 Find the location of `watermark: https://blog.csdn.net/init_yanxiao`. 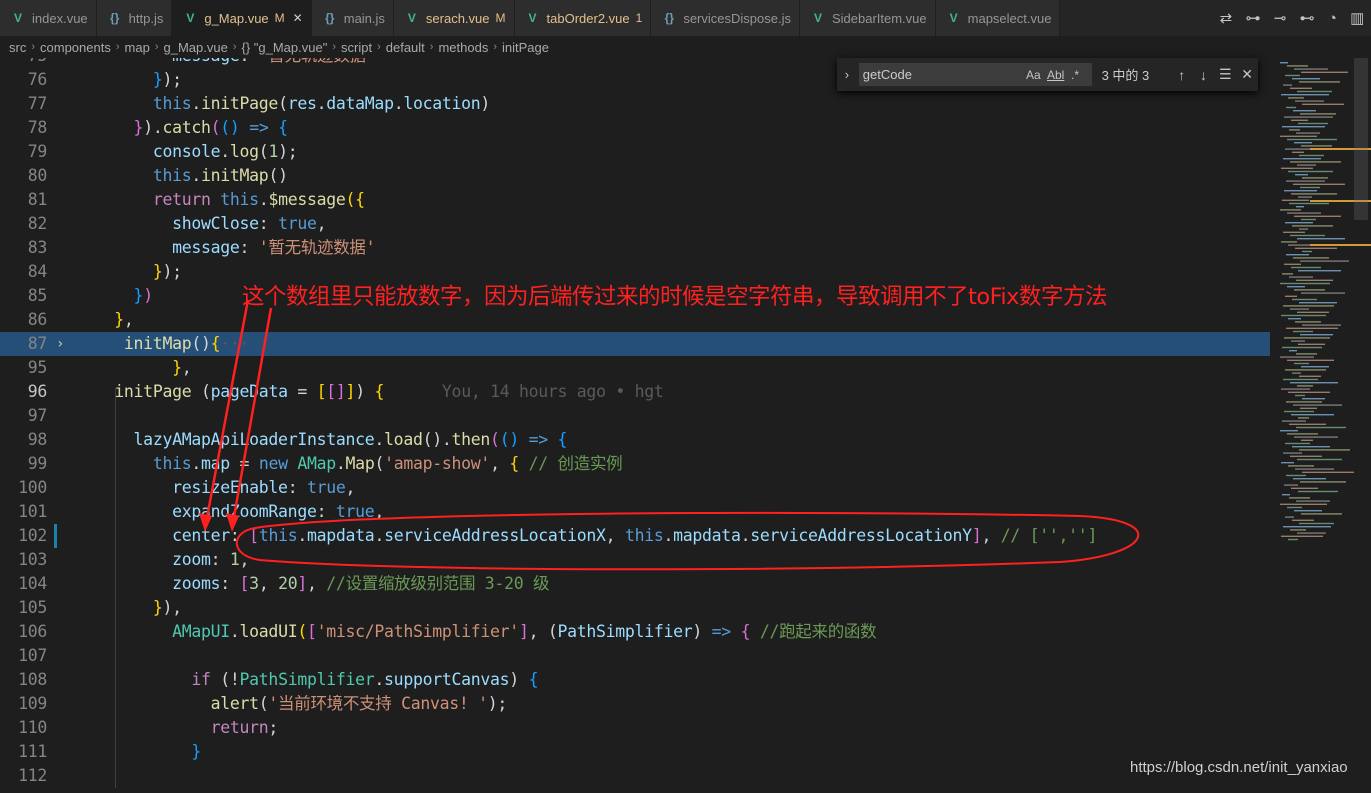

watermark: https://blog.csdn.net/init_yanxiao is located at coordinates (1239, 767).